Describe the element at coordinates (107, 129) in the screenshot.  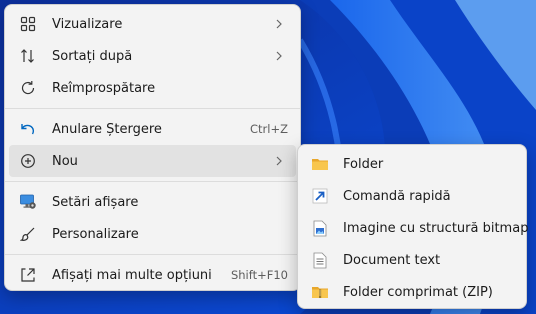
I see `menu-item-label: Anulare Ștergere` at that location.